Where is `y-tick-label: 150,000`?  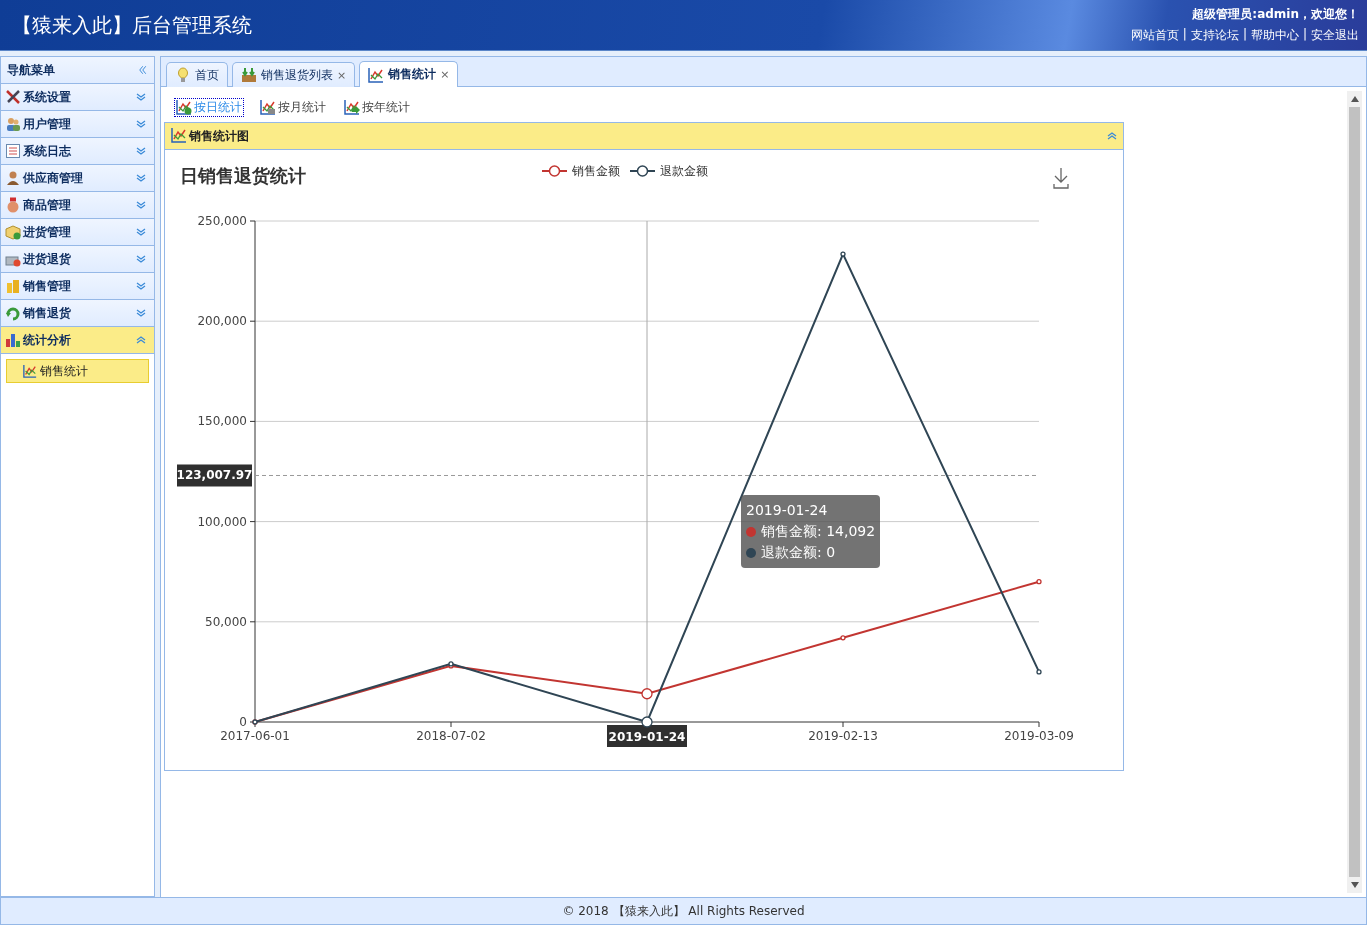
y-tick-label: 150,000 is located at coordinates (222, 421).